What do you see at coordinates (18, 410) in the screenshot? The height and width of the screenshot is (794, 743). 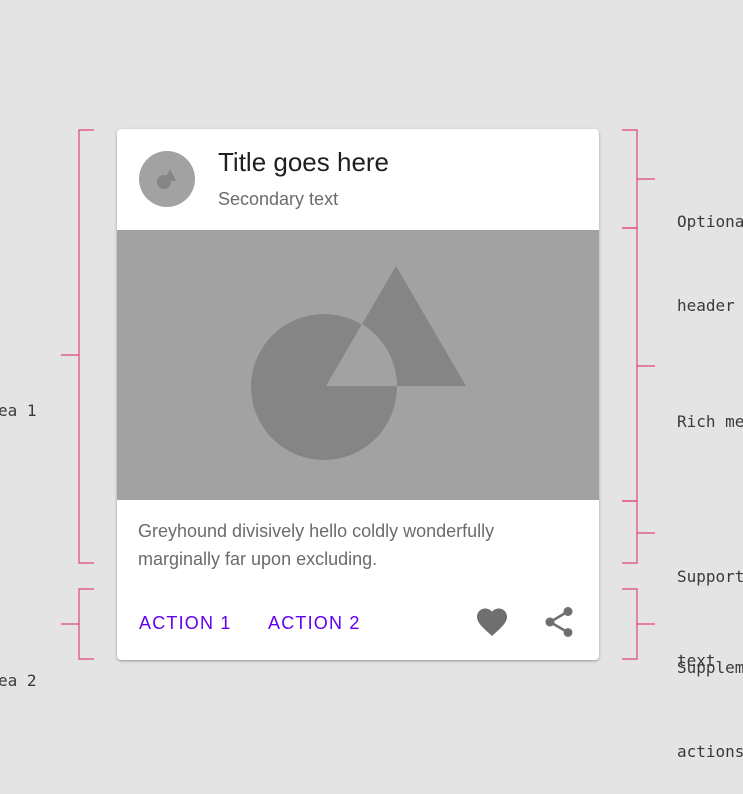 I see `label-area-1-text: ea 1` at bounding box center [18, 410].